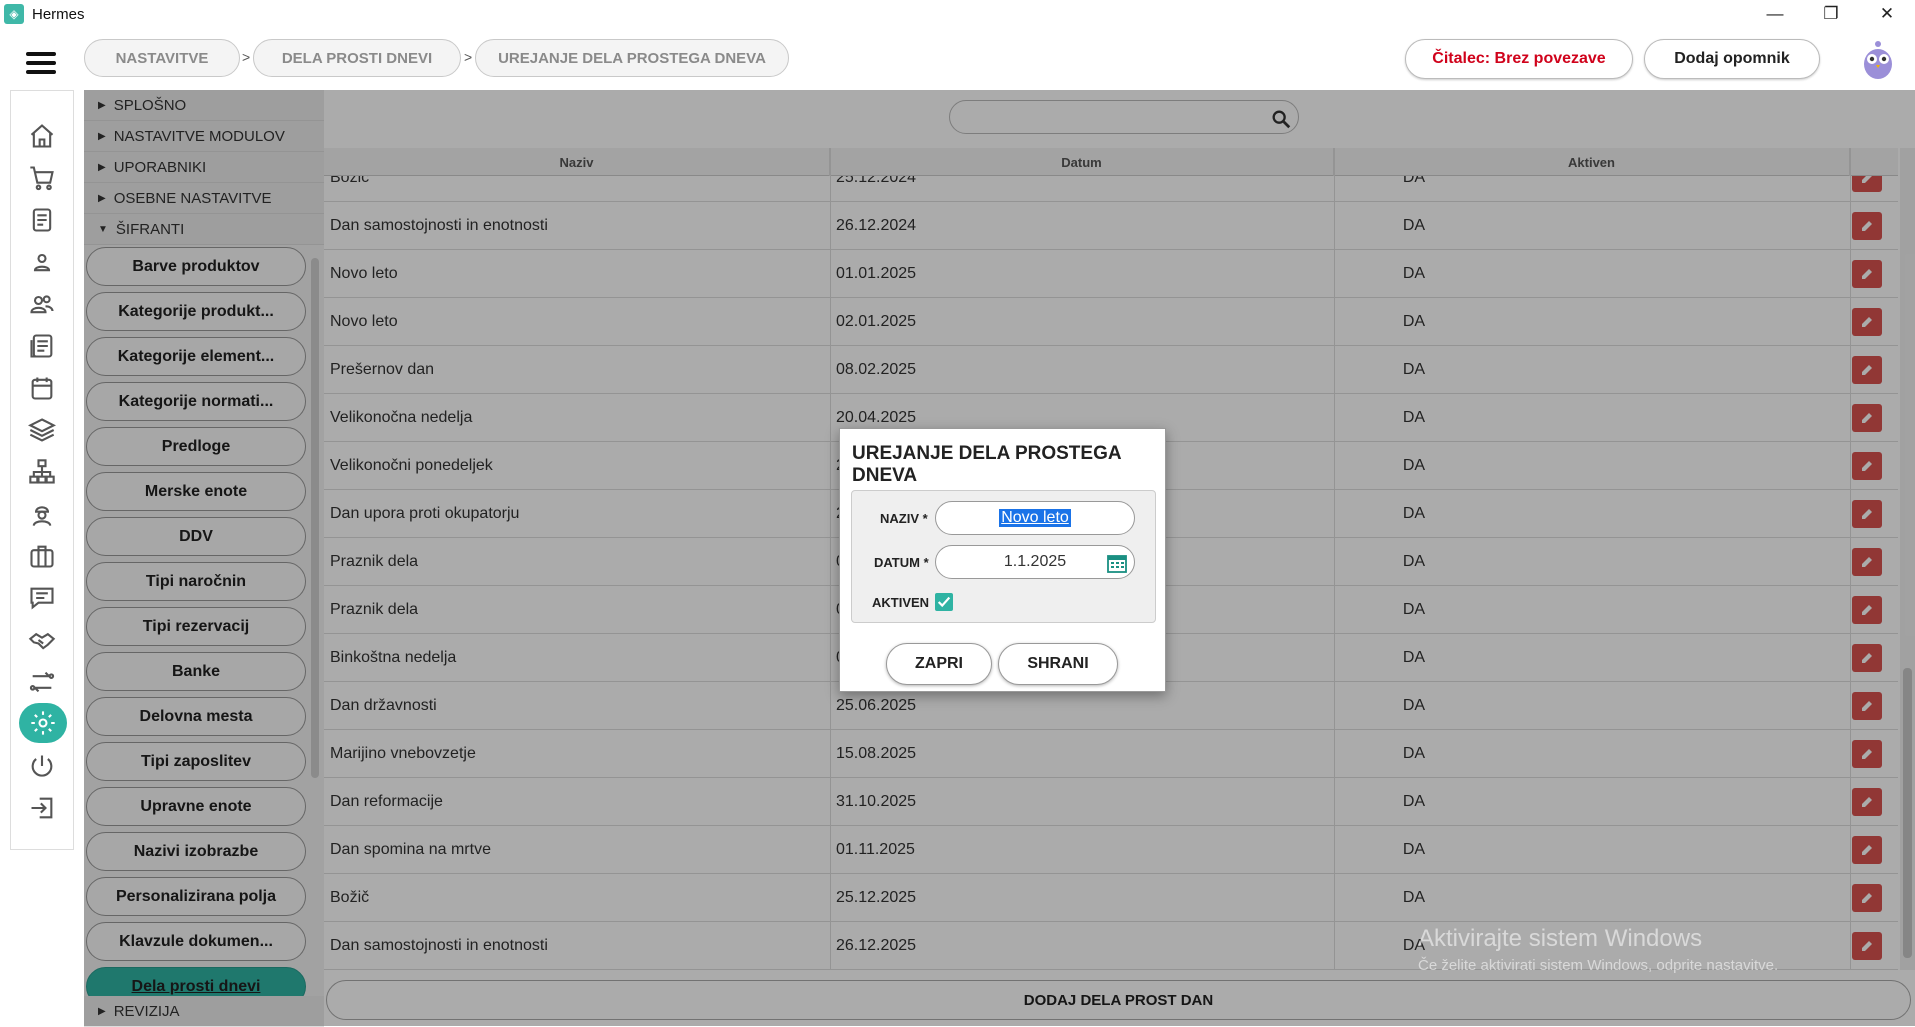 Image resolution: width=1915 pixels, height=1027 pixels. I want to click on datum-value: 1.1.2025, so click(1035, 561).